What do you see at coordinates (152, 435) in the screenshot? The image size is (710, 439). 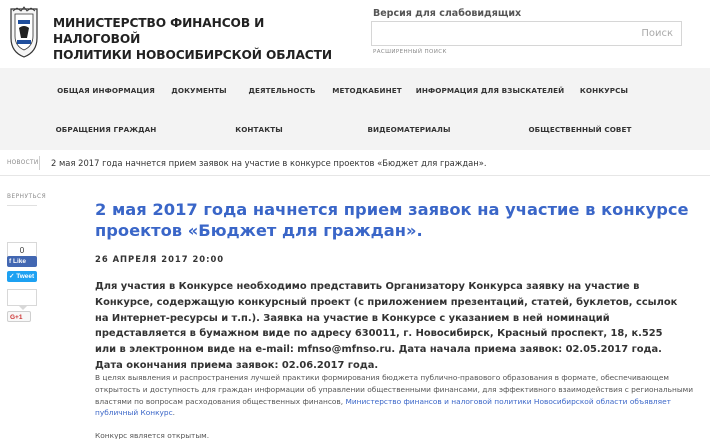 I see `article-body-paragraph-2: Конкурс является открытым.` at bounding box center [152, 435].